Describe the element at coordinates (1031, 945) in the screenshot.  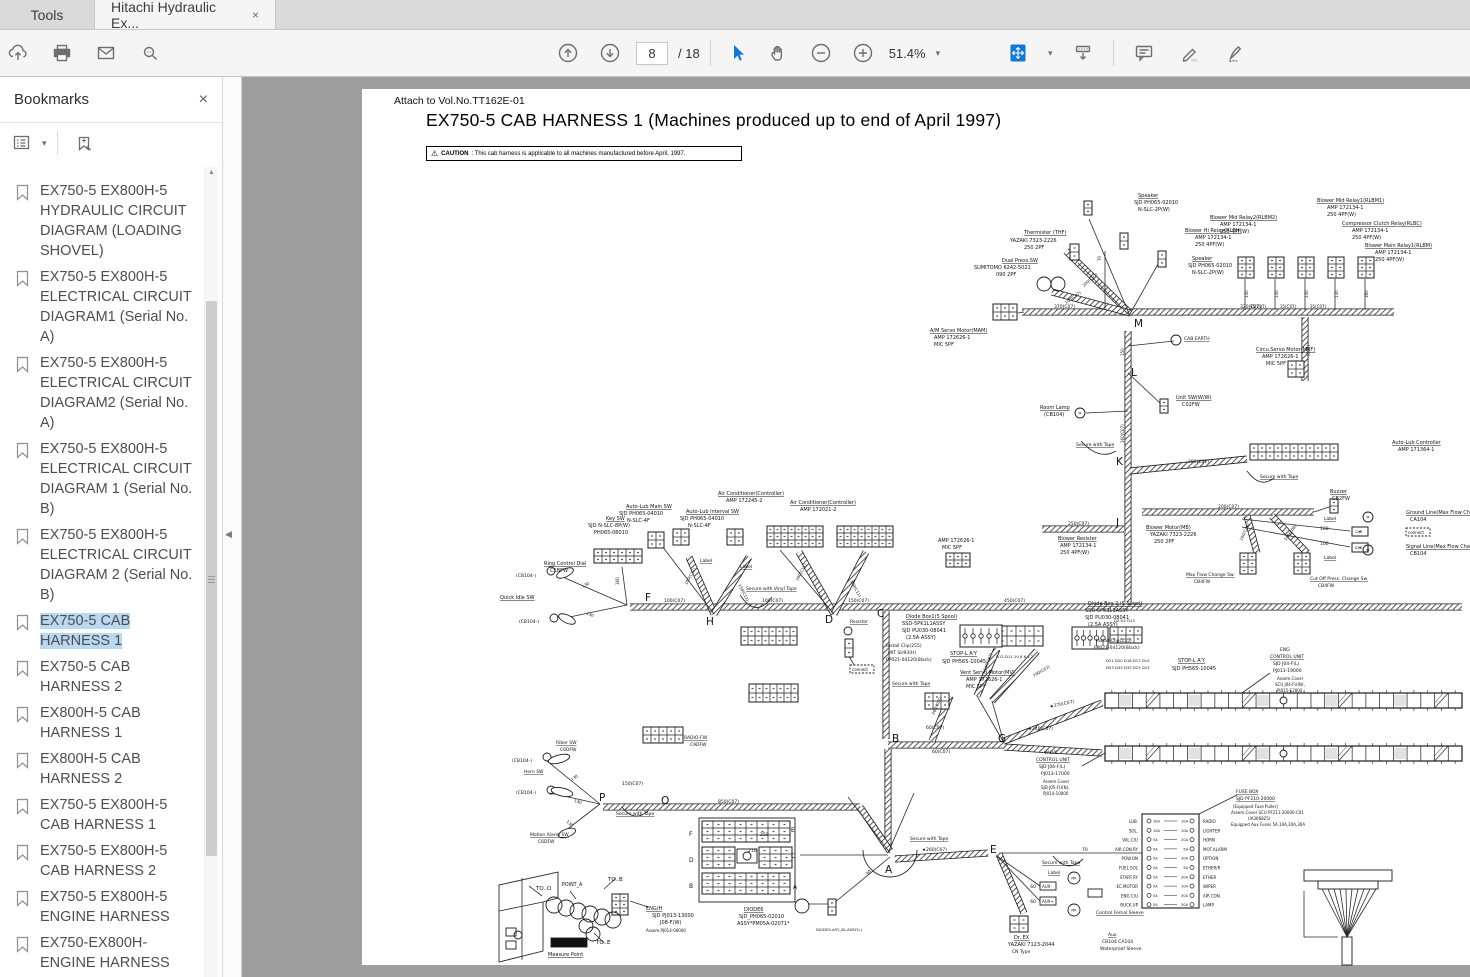
I see `svg-text: YAZAKI 7123-2044` at that location.